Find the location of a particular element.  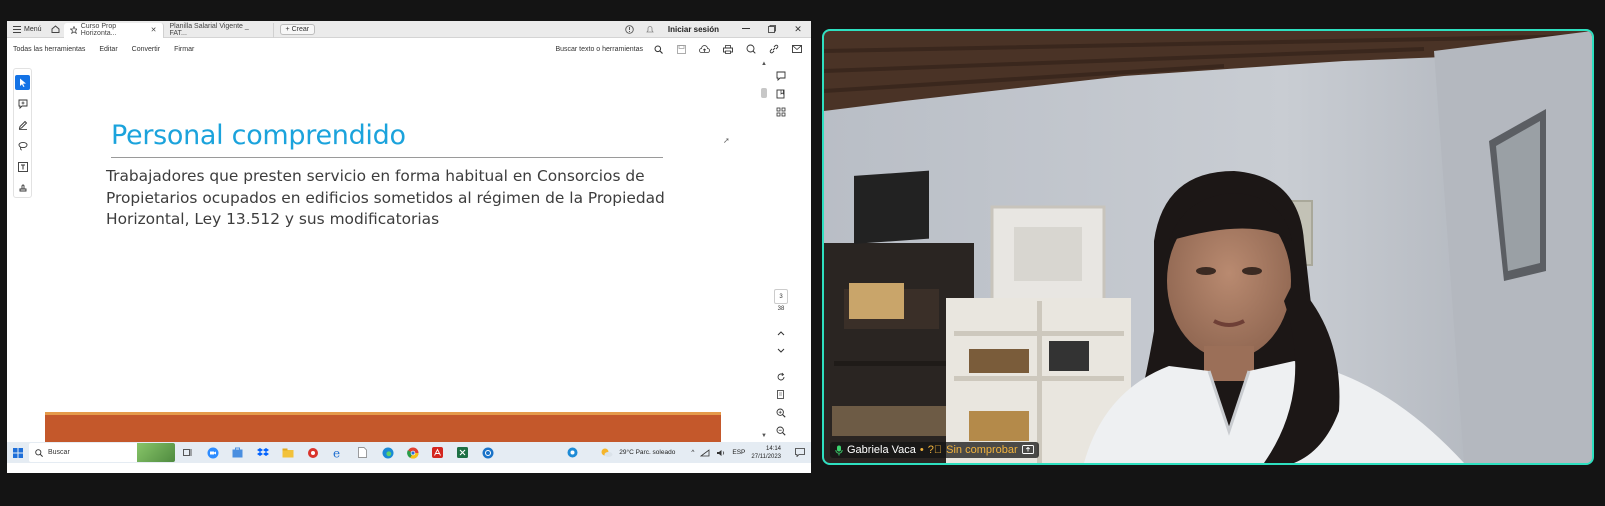

chevron-up-icon: ^ is located at coordinates (692, 452).